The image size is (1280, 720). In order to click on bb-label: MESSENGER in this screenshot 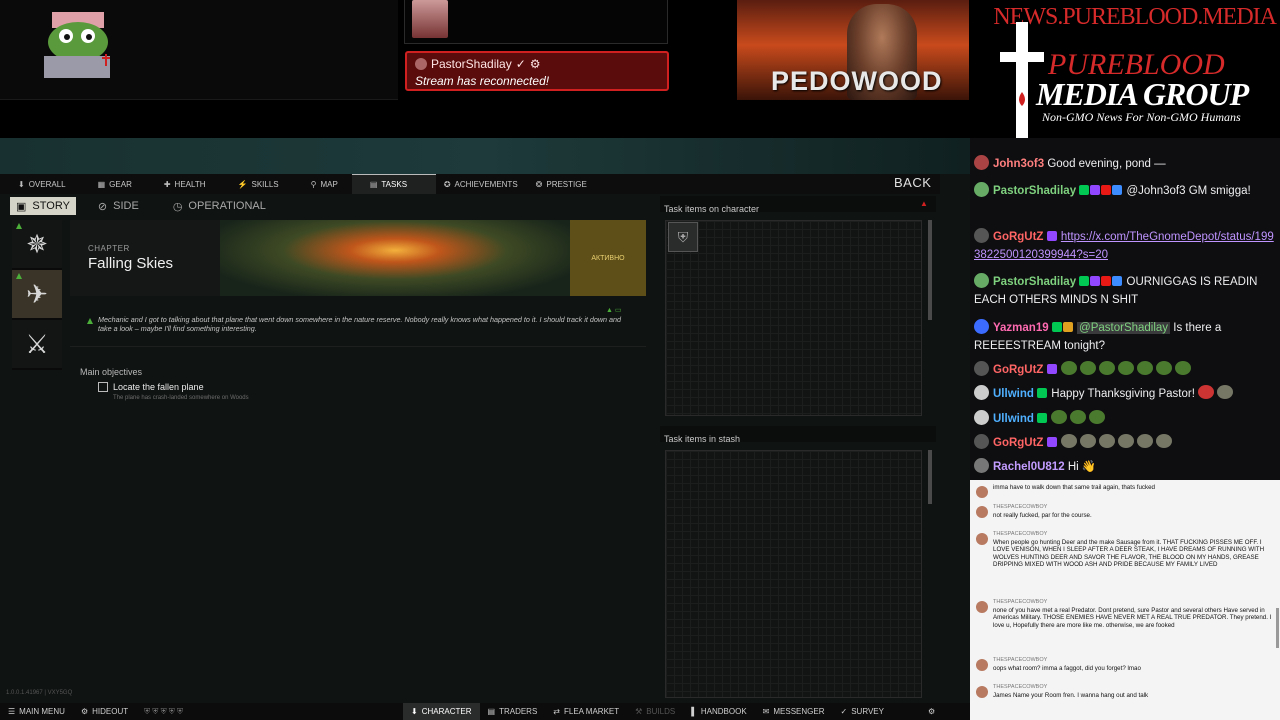, I will do `click(799, 711)`.